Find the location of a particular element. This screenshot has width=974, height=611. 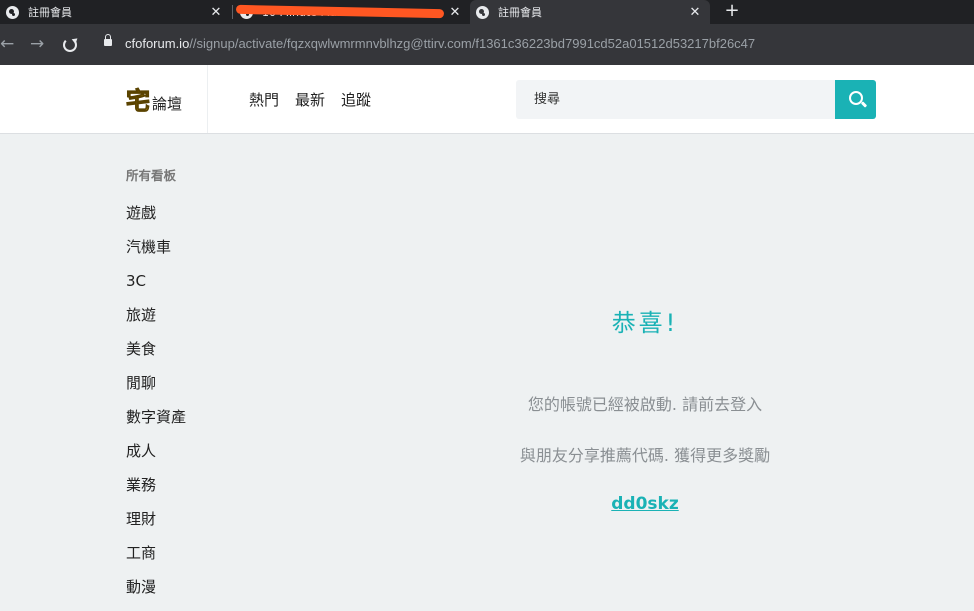

activation-message: 您的帳號已經被啟動. 請前去登入 is located at coordinates (645, 404).